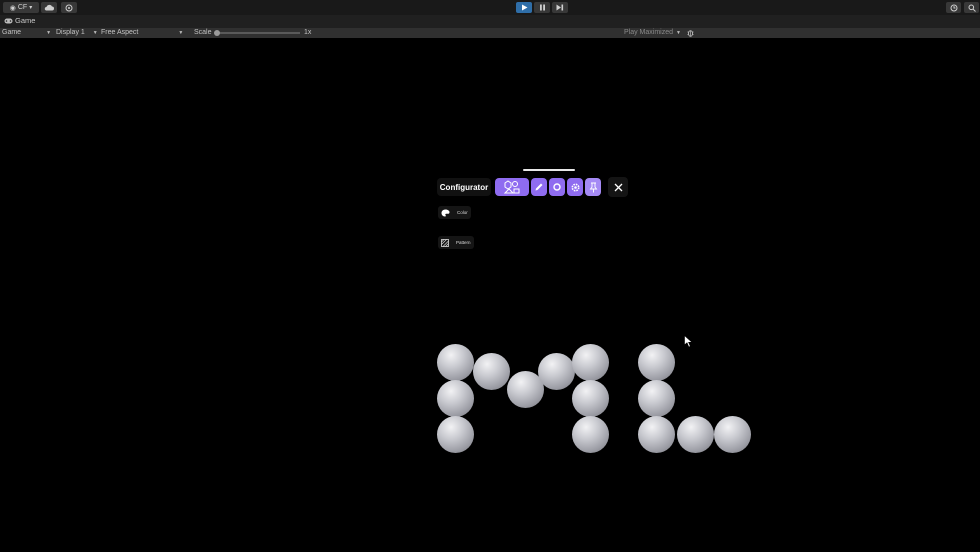 The height and width of the screenshot is (552, 980). I want to click on scale-text: Scale, so click(203, 32).